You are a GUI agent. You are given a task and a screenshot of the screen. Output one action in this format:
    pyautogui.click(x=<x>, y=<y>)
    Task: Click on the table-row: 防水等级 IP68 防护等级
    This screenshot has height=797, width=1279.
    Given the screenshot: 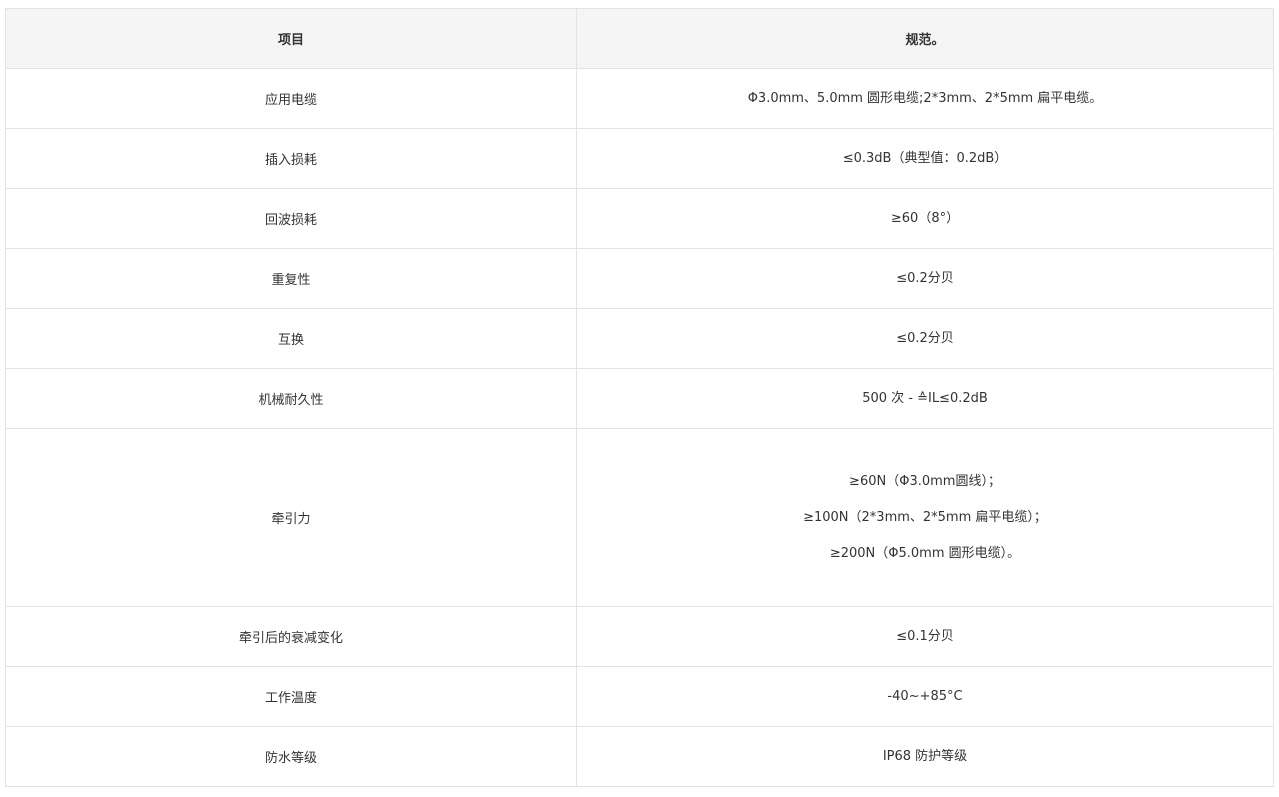 What is the action you would take?
    pyautogui.click(x=639, y=756)
    